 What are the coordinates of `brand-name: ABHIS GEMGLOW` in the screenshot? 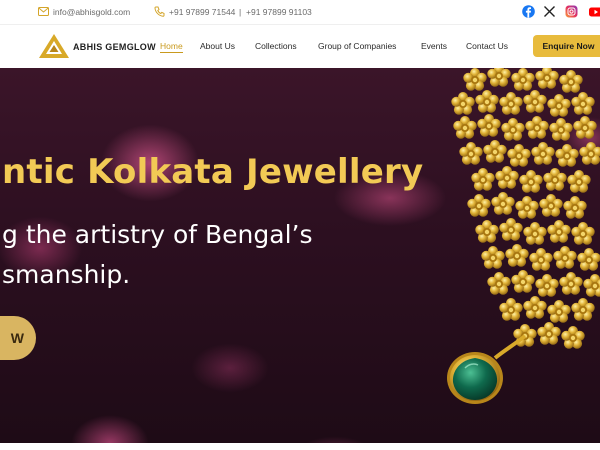 It's located at (114, 47).